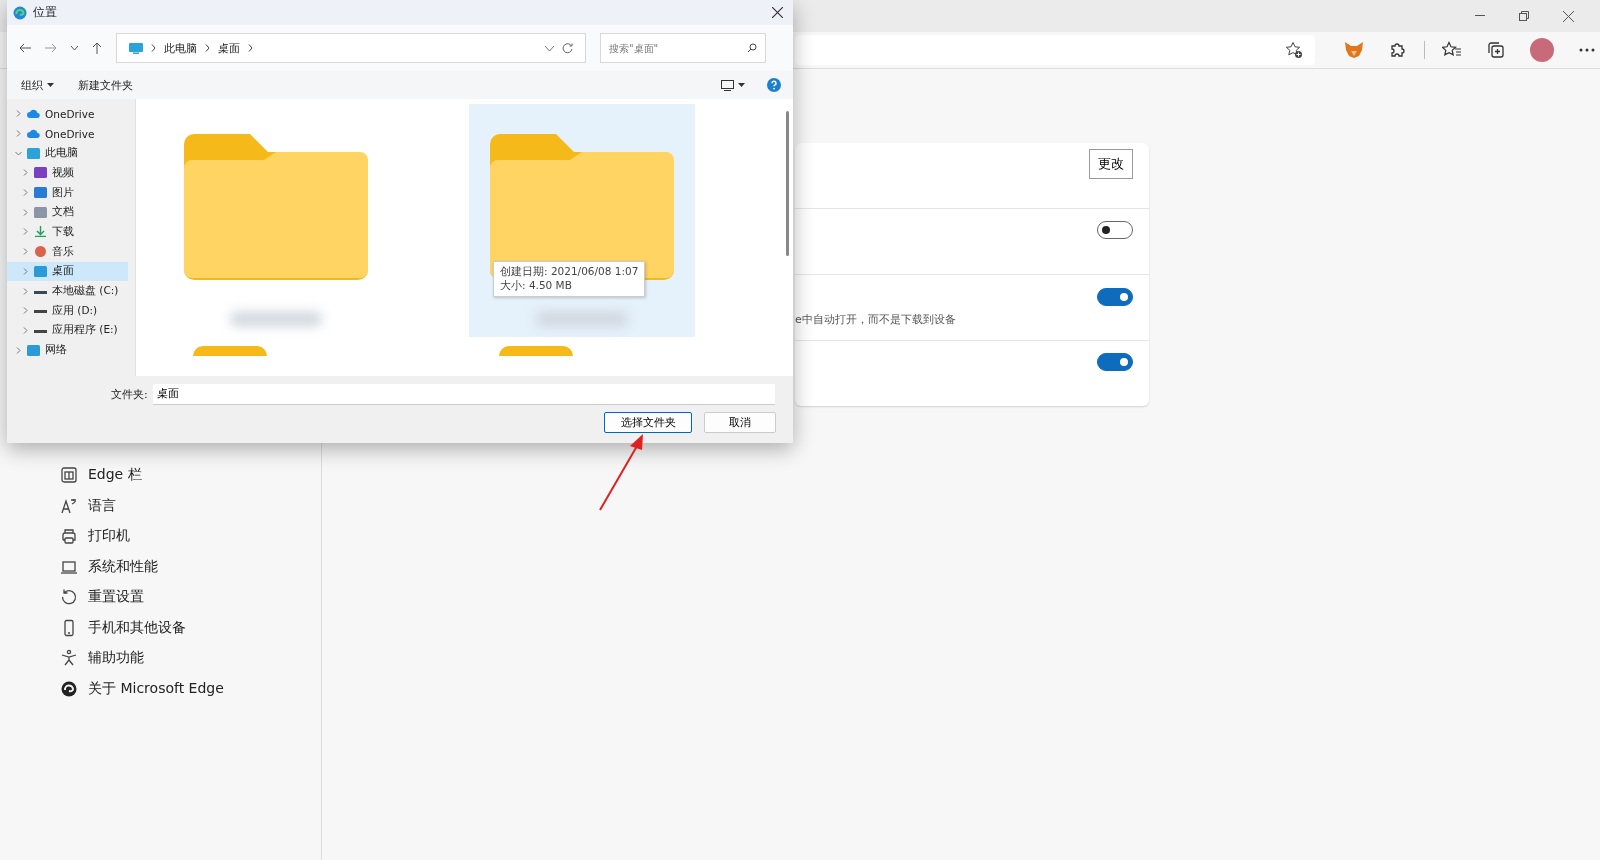 This screenshot has height=860, width=1600. Describe the element at coordinates (160, 597) in the screenshot. I see `settings-nav-item: 重置设置` at that location.